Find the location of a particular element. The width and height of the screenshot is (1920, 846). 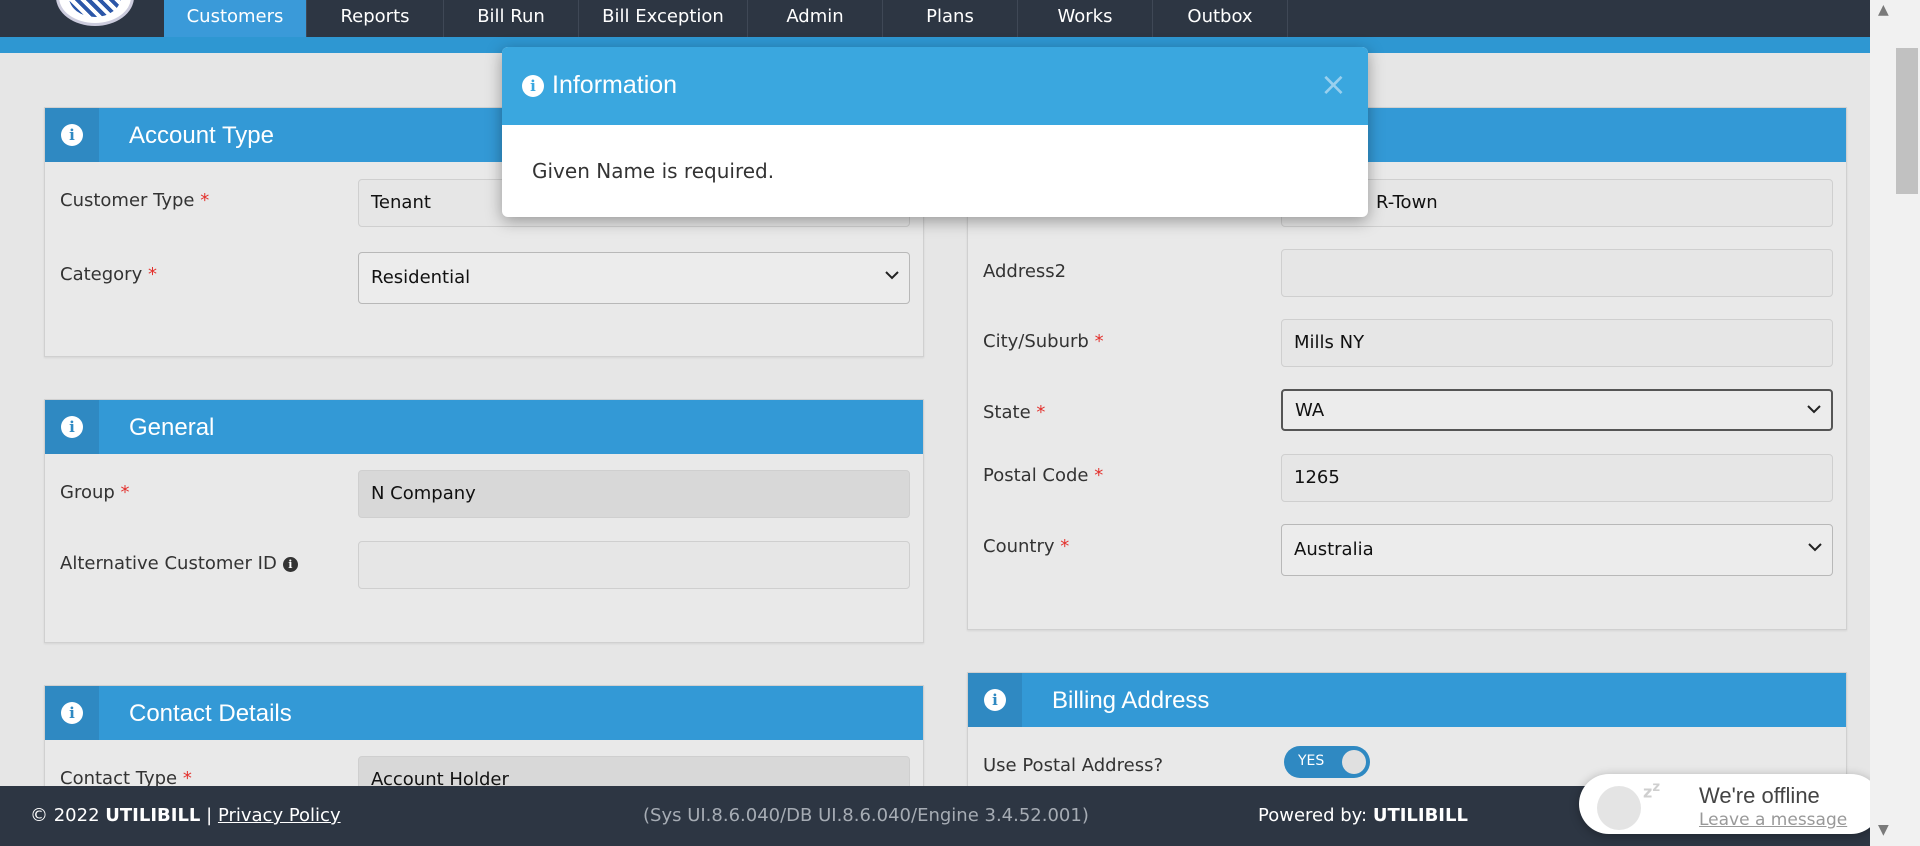

state-select: WA is located at coordinates (1557, 410).